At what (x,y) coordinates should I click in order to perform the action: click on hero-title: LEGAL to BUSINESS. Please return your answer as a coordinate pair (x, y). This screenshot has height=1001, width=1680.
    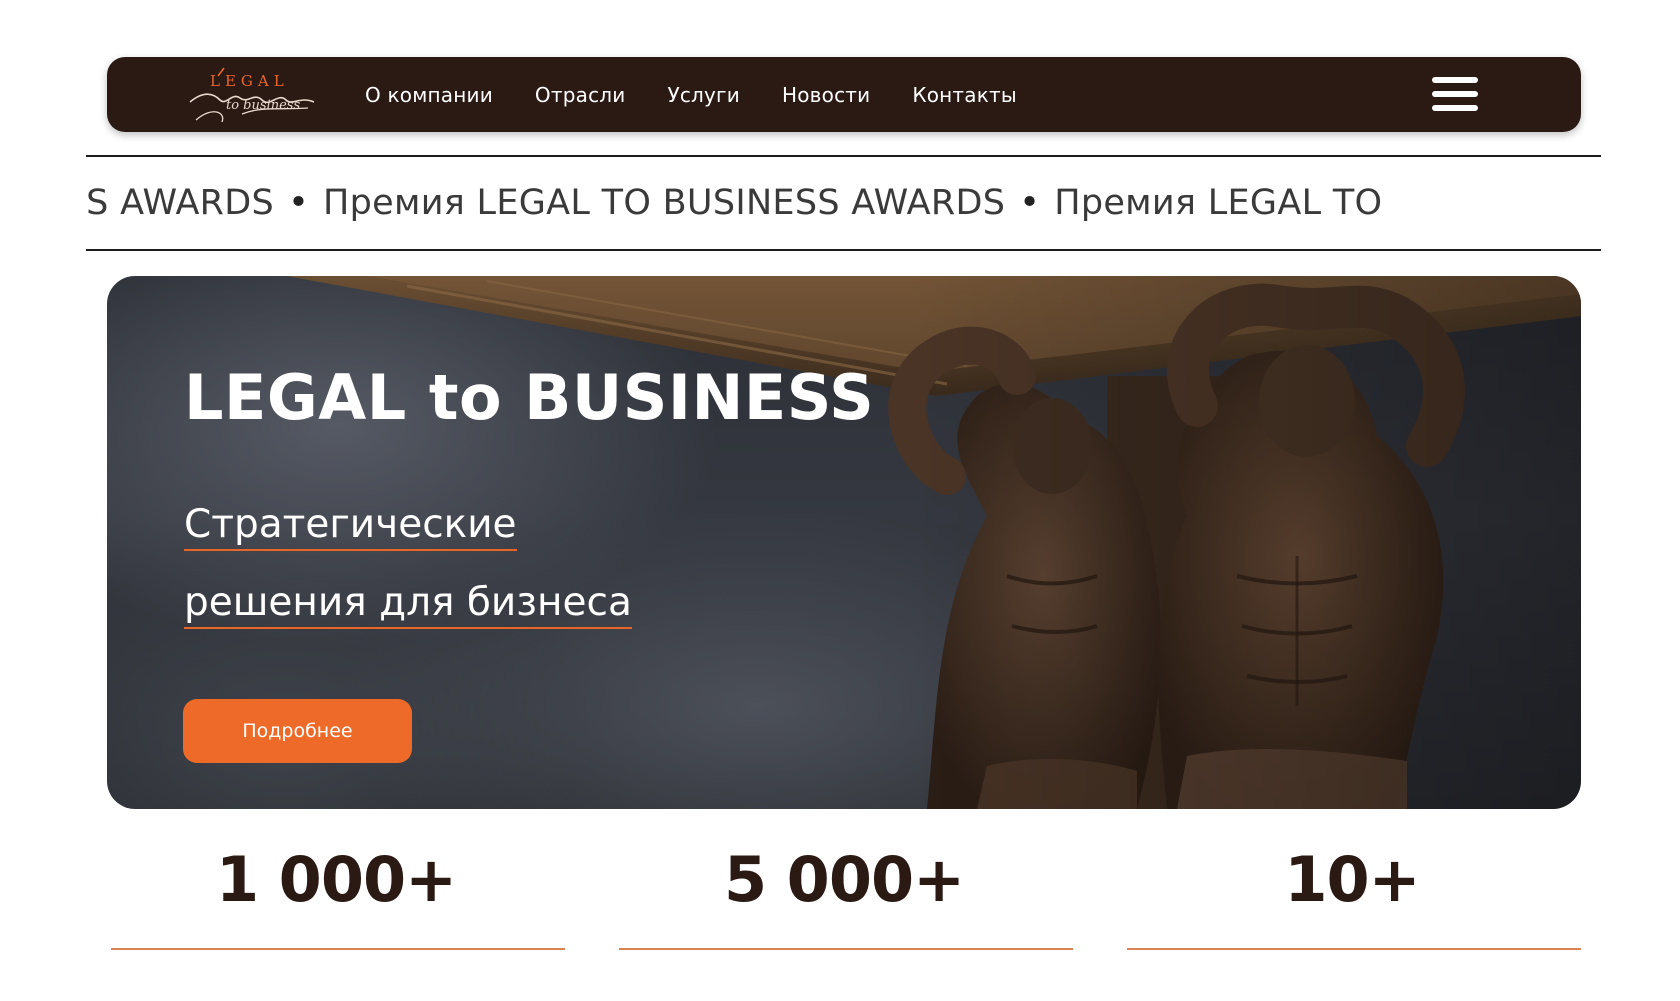
    Looking at the image, I should click on (529, 397).